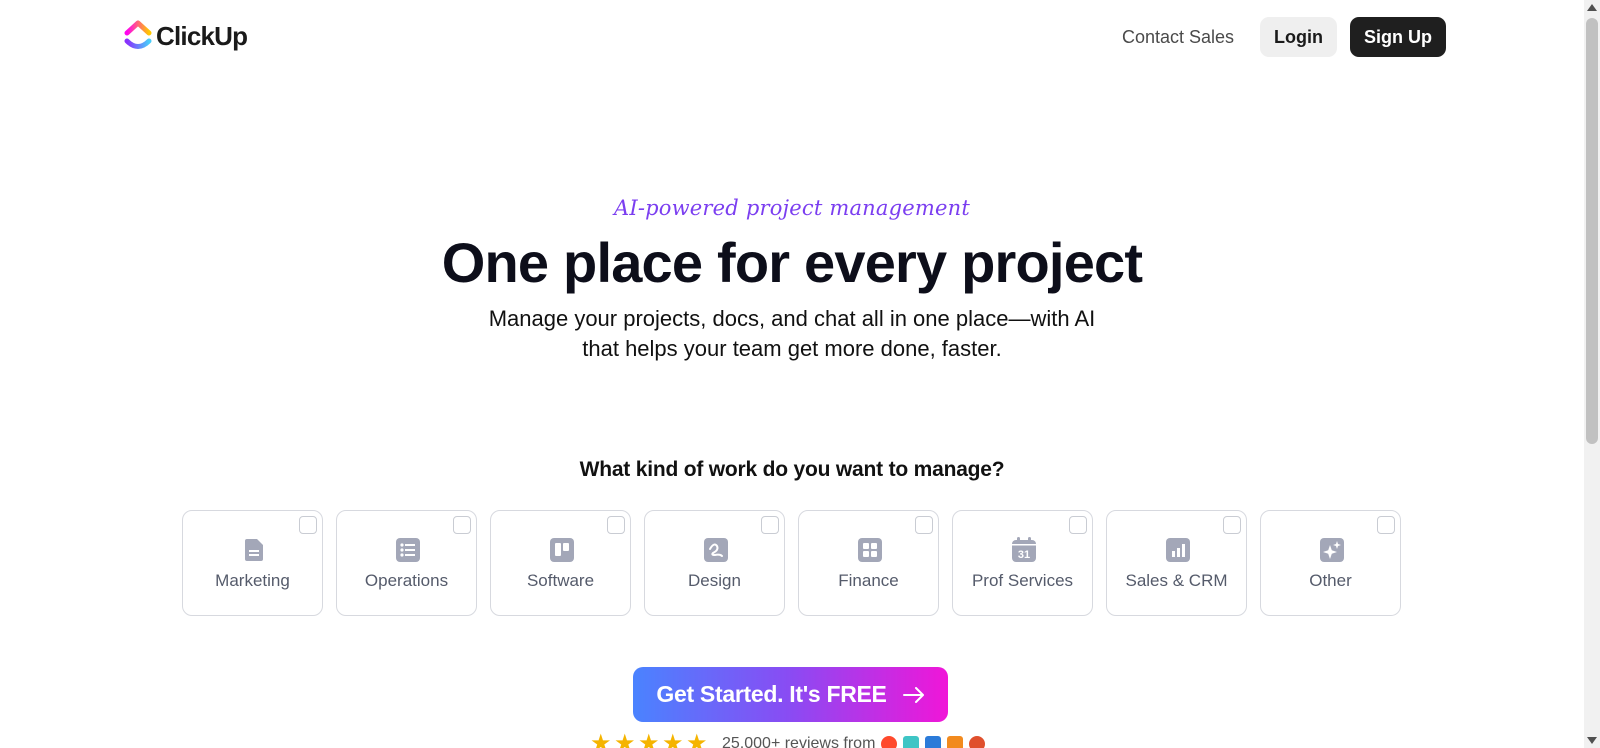 The image size is (1600, 748). What do you see at coordinates (792, 469) in the screenshot?
I see `work-type-question: What kind of work do you want to manage?` at bounding box center [792, 469].